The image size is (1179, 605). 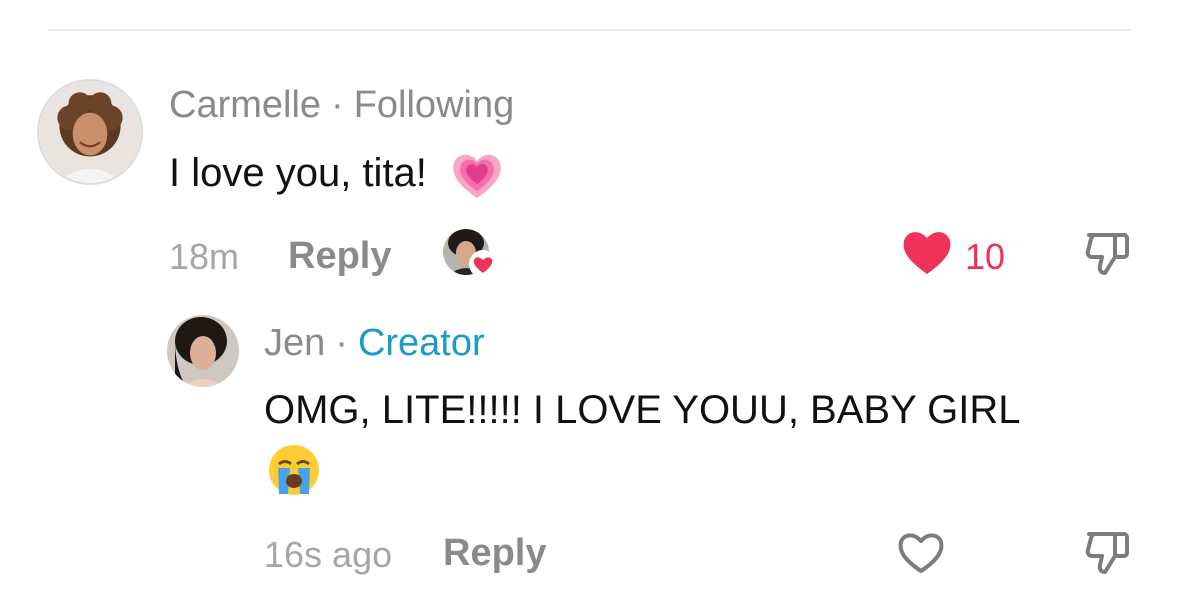 What do you see at coordinates (421, 343) in the screenshot?
I see `creator-badge: Creator` at bounding box center [421, 343].